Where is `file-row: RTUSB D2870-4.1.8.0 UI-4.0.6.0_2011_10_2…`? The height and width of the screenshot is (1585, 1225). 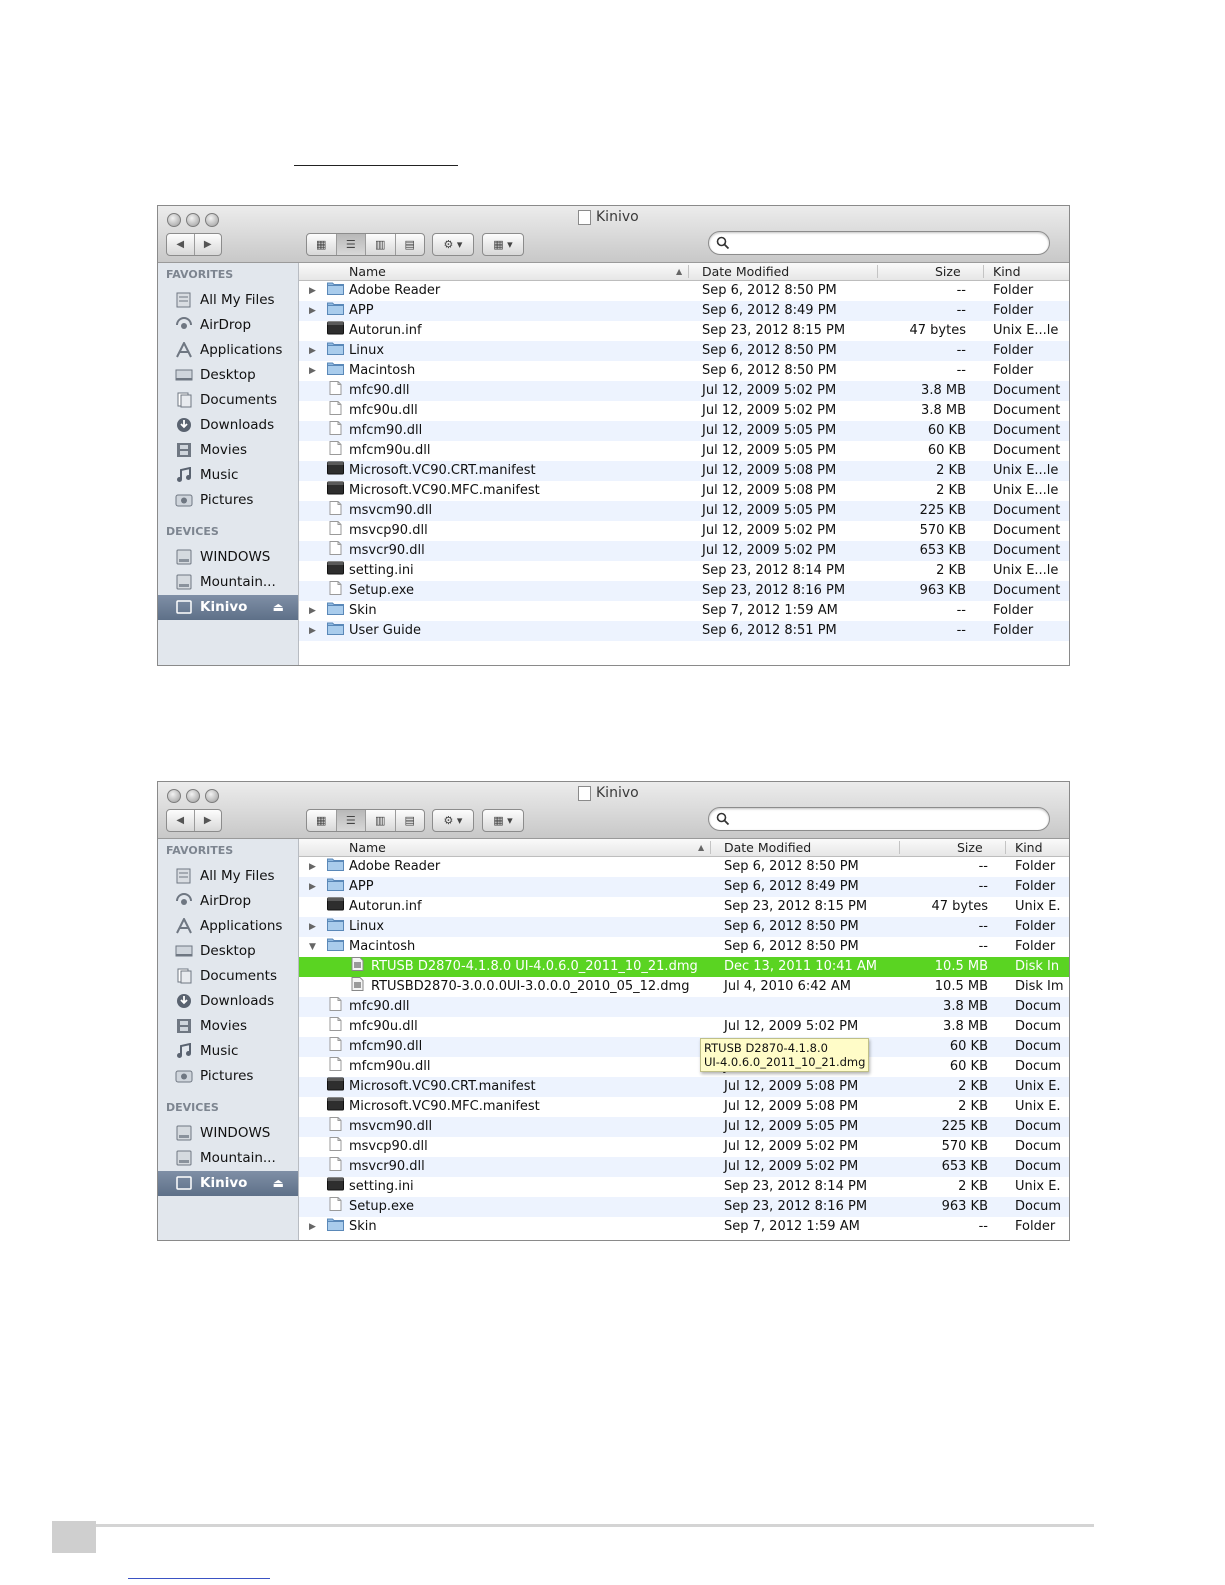 file-row: RTUSB D2870-4.1.8.0 UI-4.0.6.0_2011_10_2… is located at coordinates (684, 967).